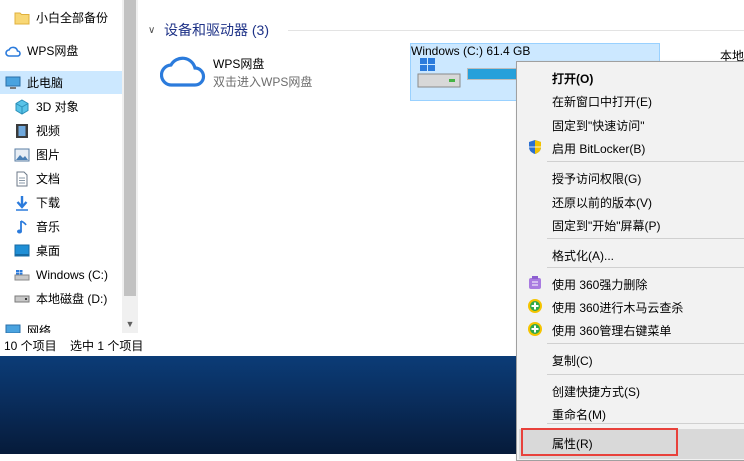 This screenshot has height=461, width=744. I want to click on wps-cloud-subtitle: 双击进入WPS网盘, so click(263, 82).